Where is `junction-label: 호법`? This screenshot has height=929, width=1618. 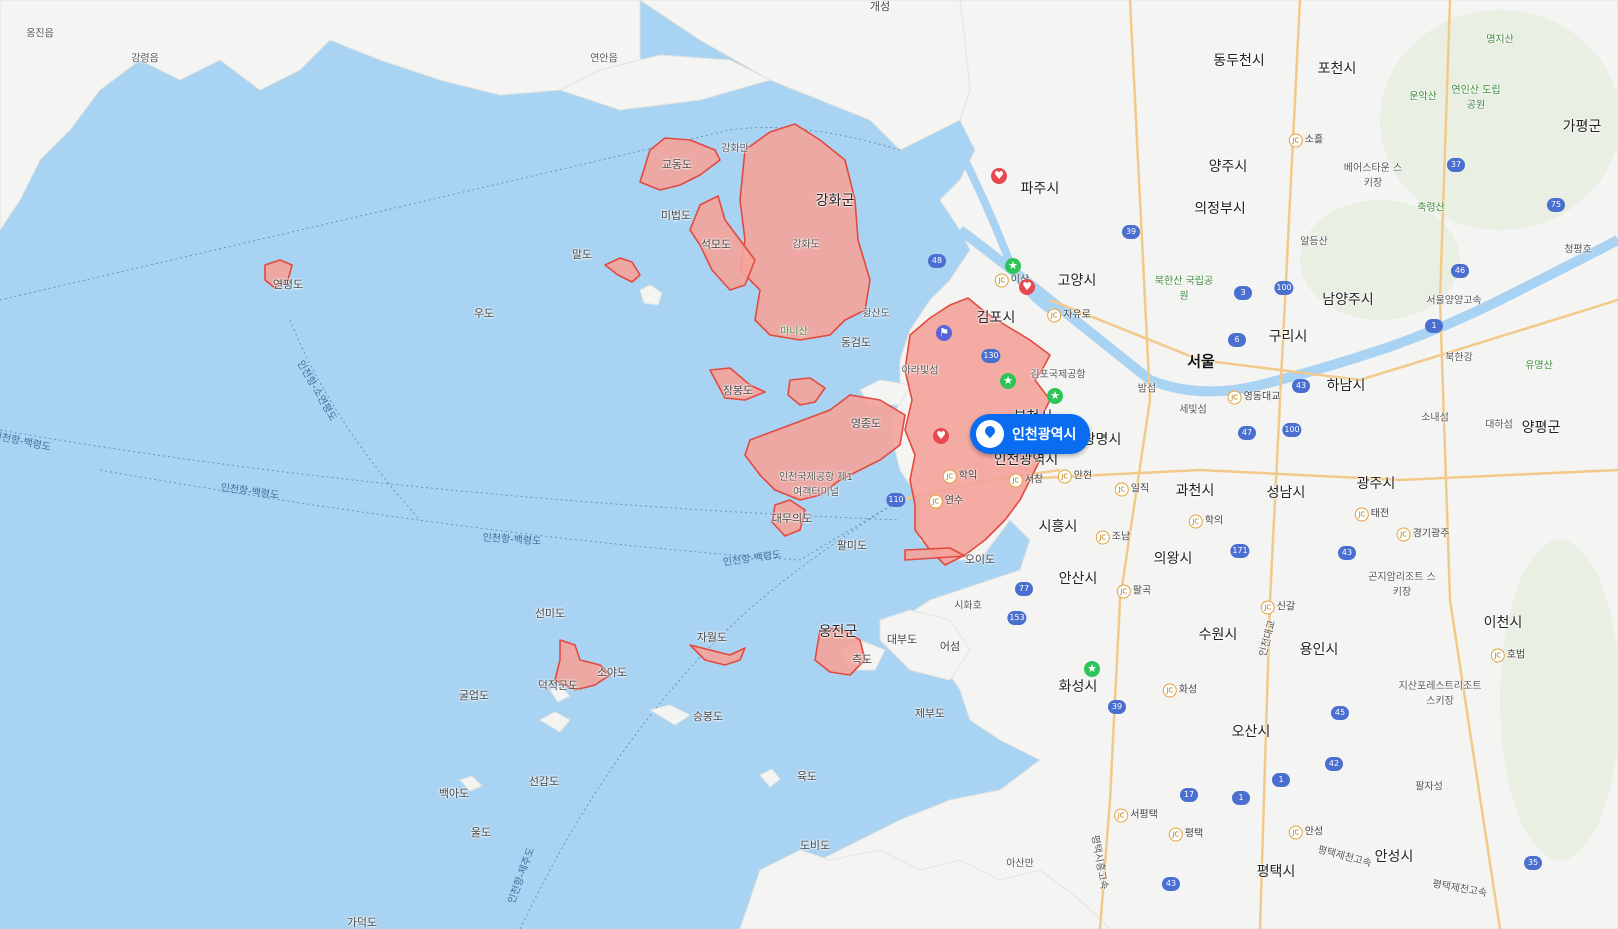
junction-label: 호법 is located at coordinates (1508, 654).